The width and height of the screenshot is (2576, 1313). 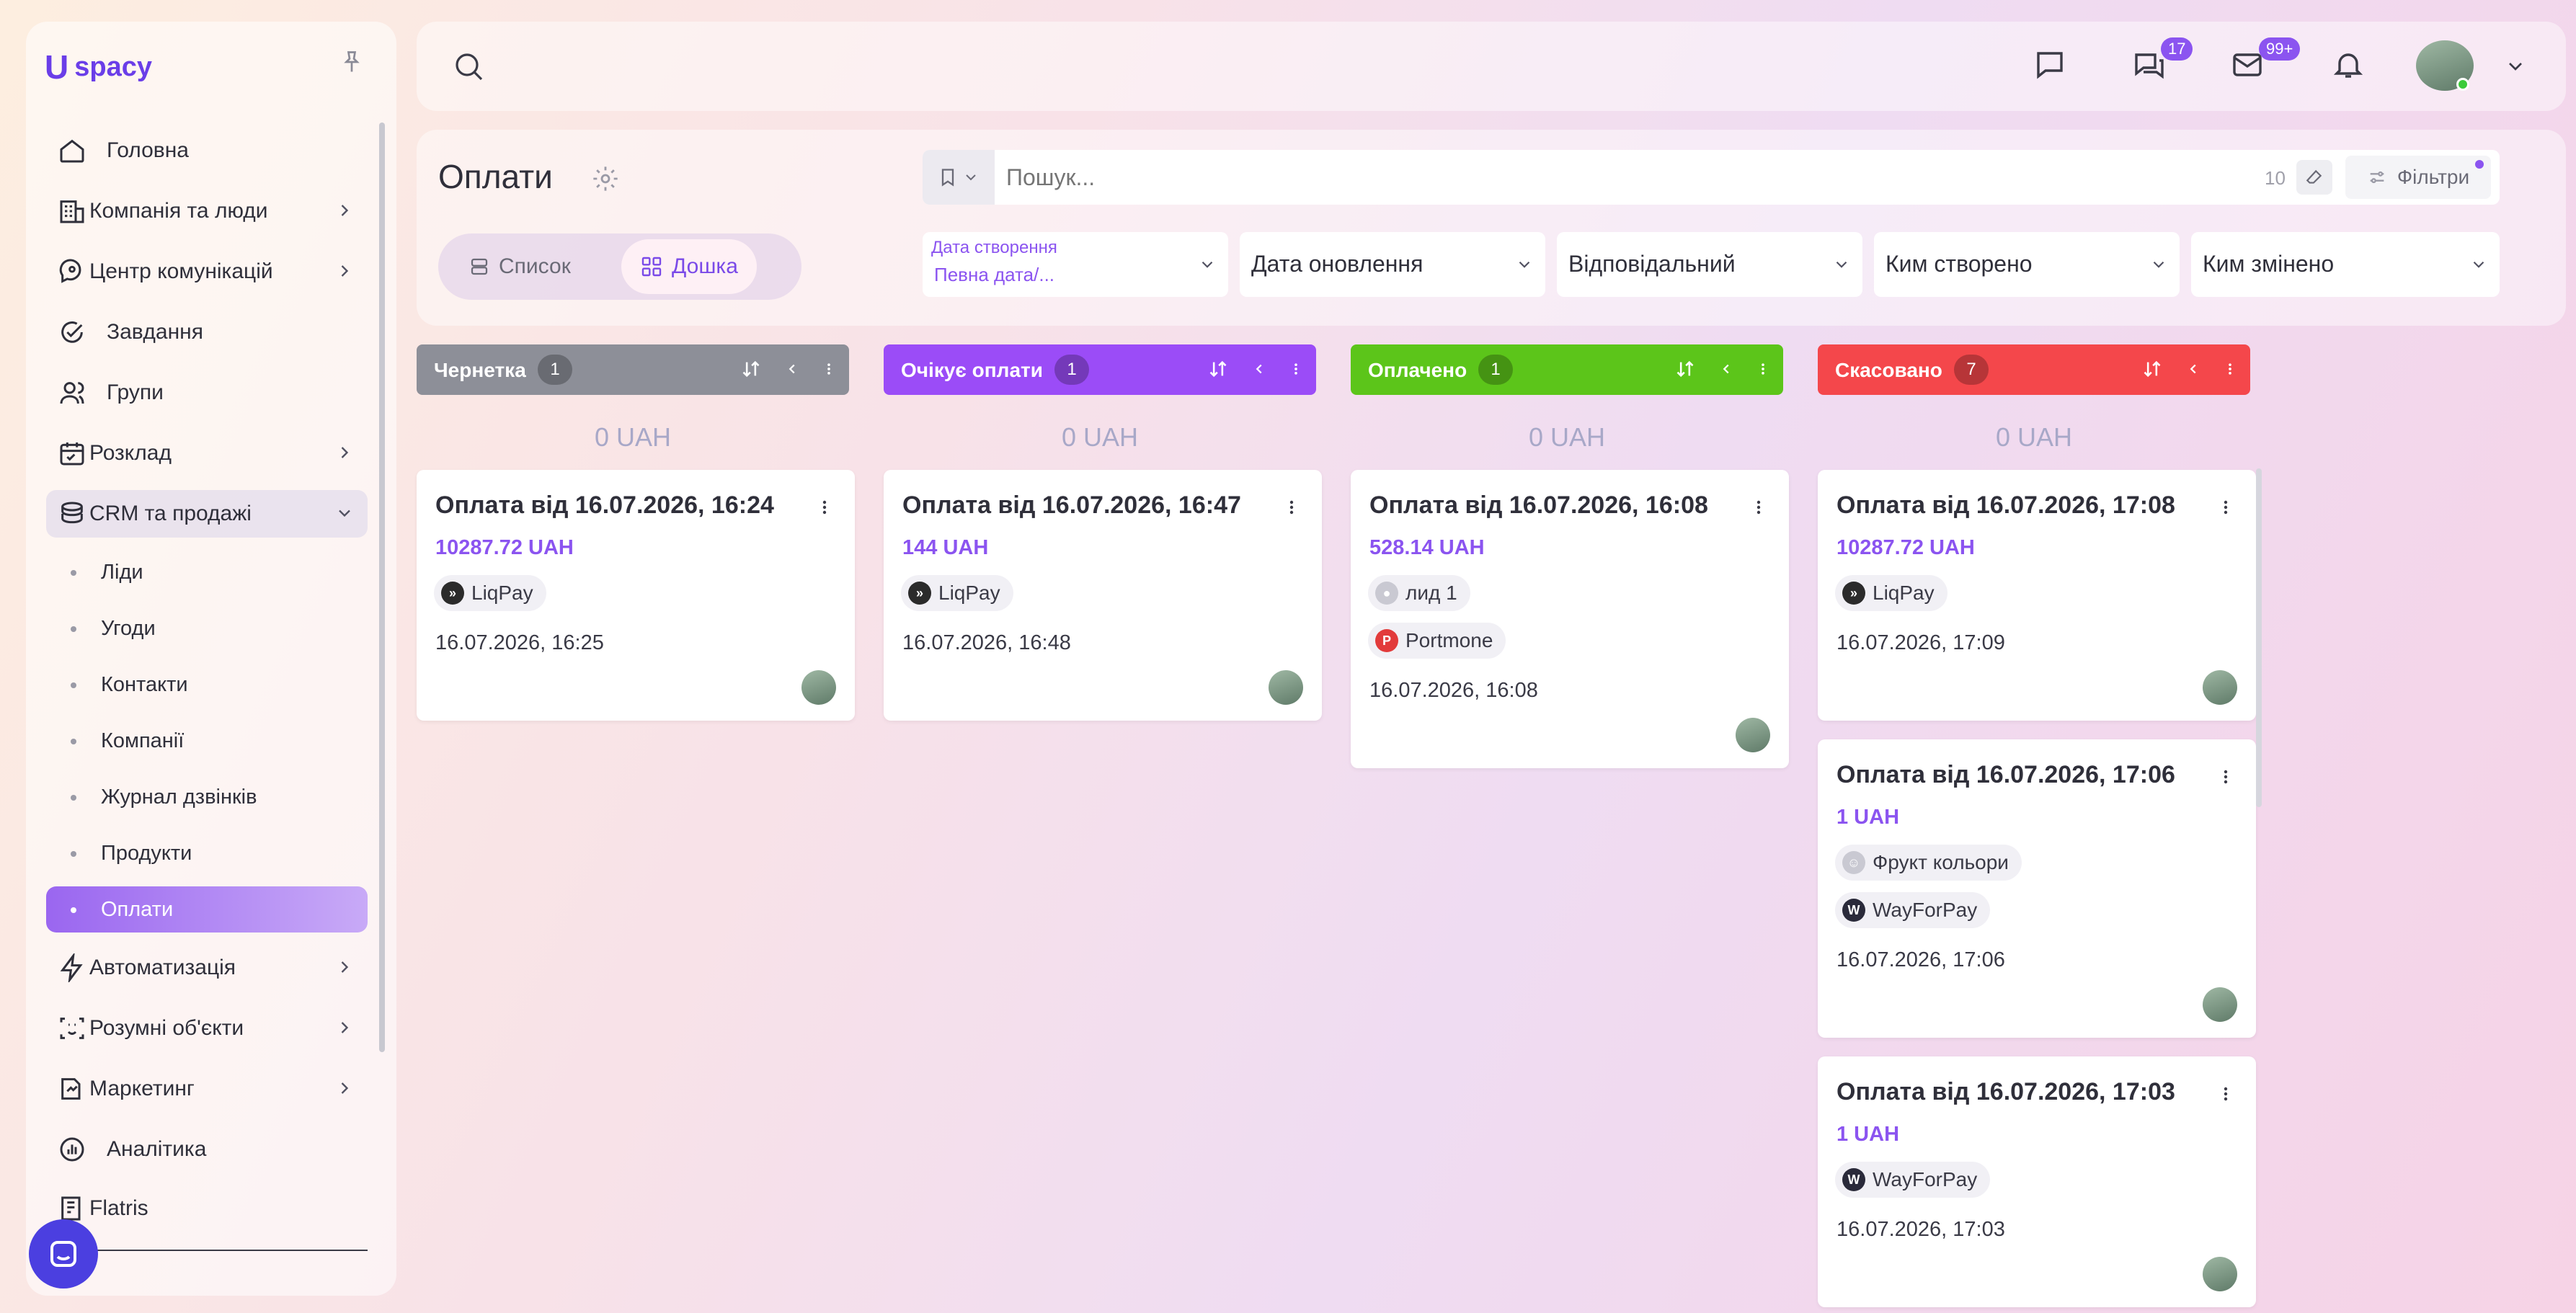 What do you see at coordinates (207, 685) in the screenshot?
I see `sidebar-subitem-contacts: Контакти` at bounding box center [207, 685].